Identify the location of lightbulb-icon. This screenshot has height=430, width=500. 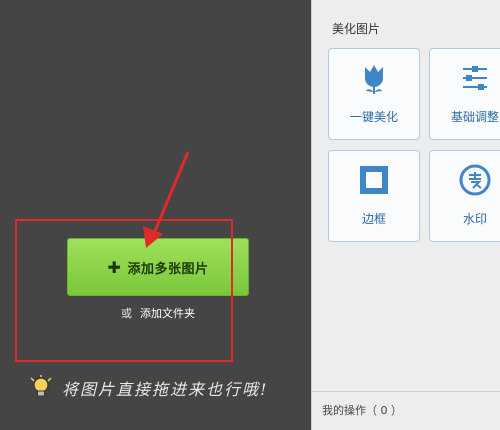
(41, 386).